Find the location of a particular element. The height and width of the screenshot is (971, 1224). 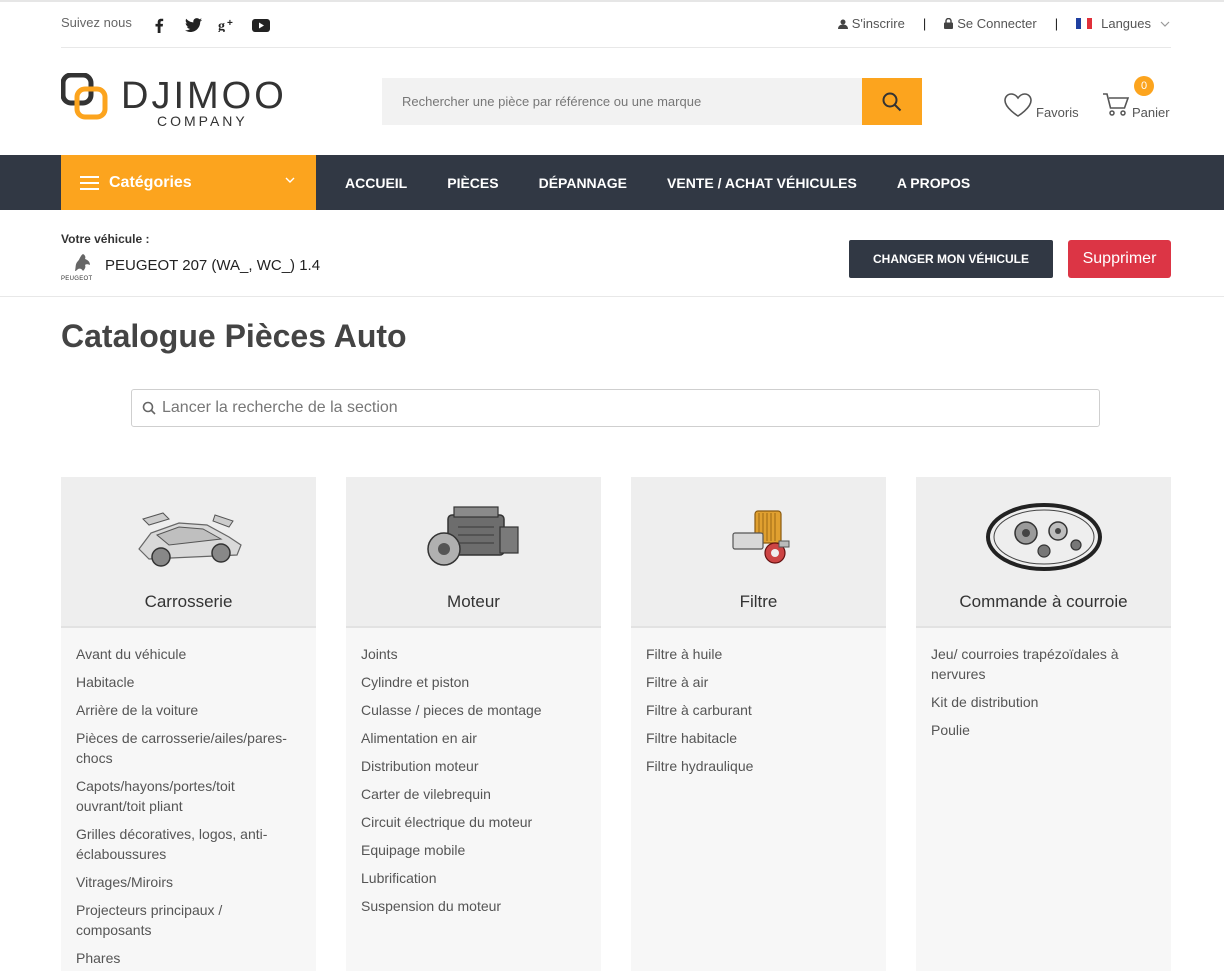

card-header: Commande à courroie is located at coordinates (1043, 552).